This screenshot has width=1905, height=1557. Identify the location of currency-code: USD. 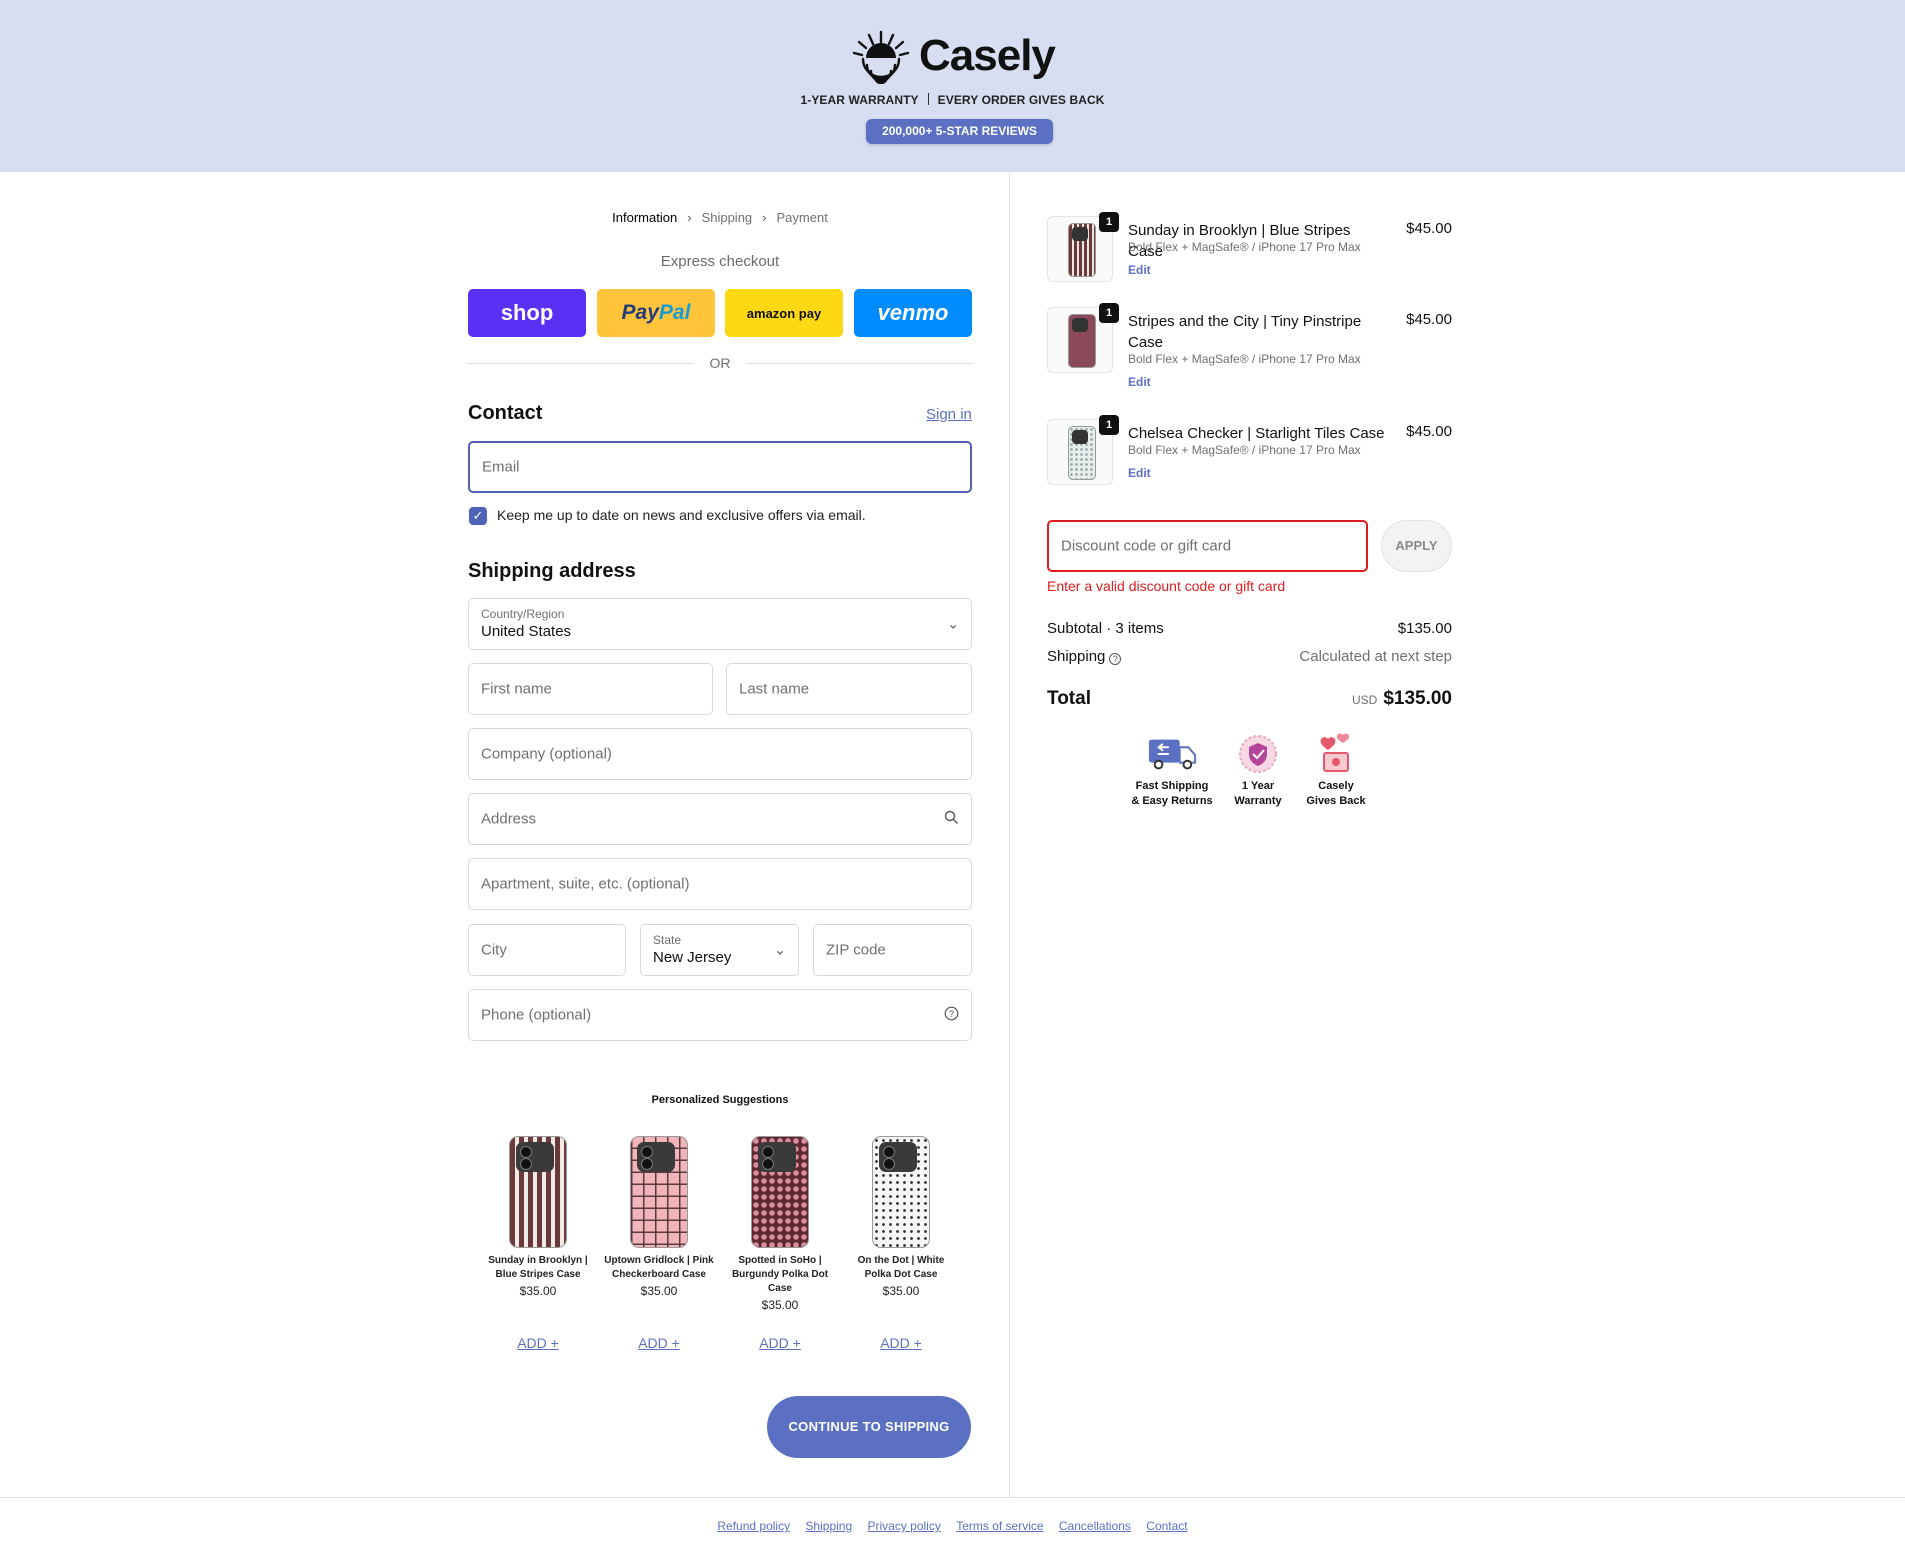
(1364, 700).